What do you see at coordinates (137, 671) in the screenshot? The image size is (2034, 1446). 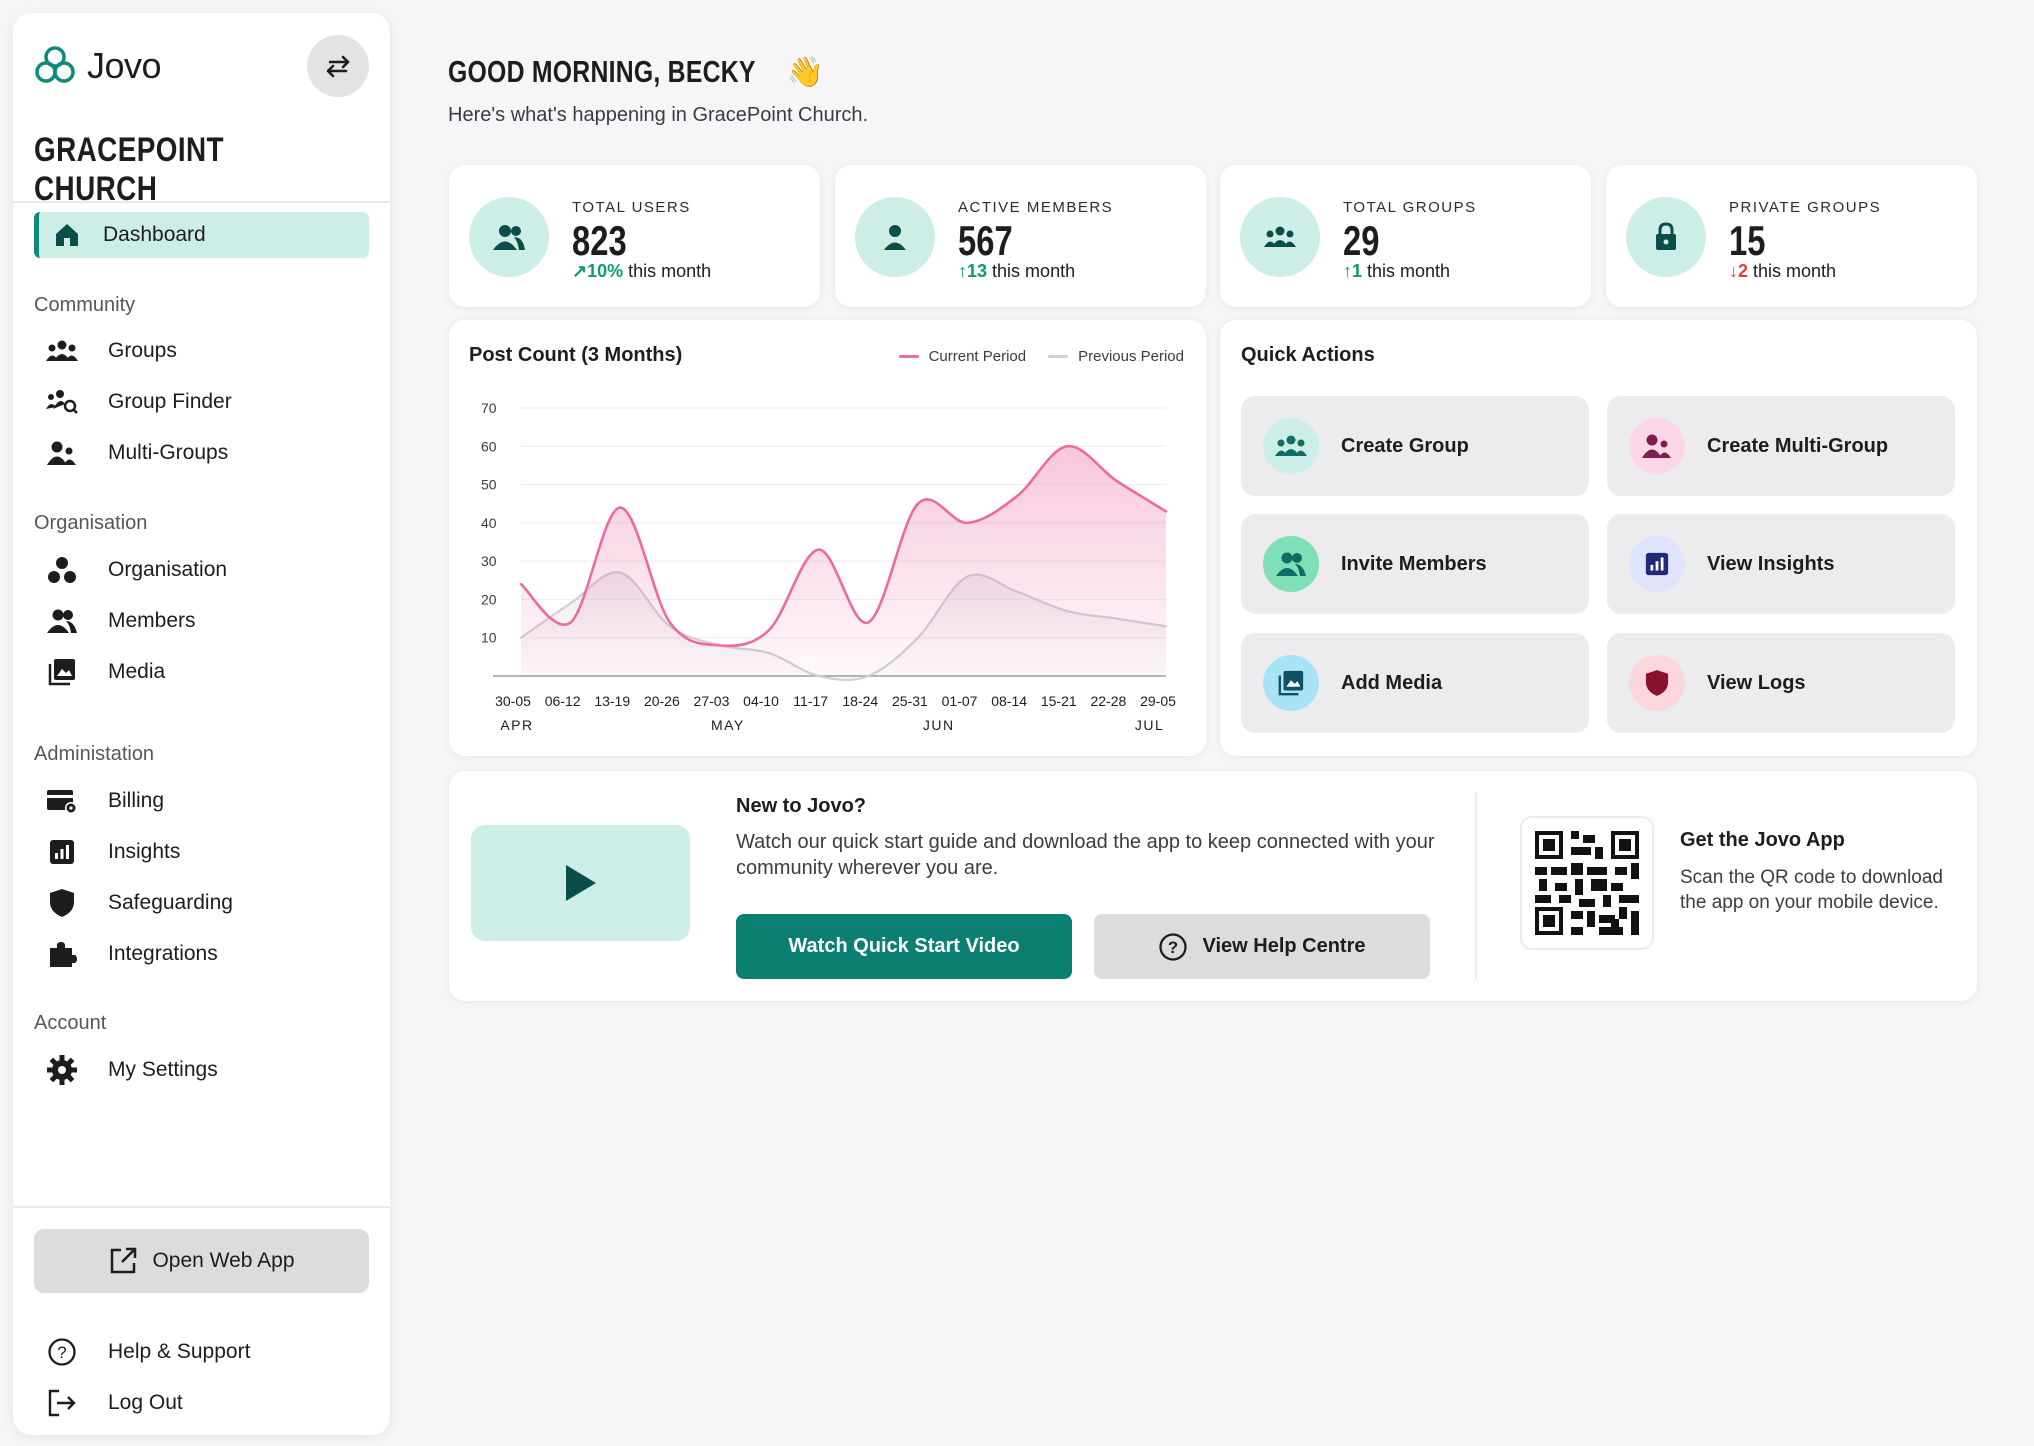 I see `sidebar-item-label: Media` at bounding box center [137, 671].